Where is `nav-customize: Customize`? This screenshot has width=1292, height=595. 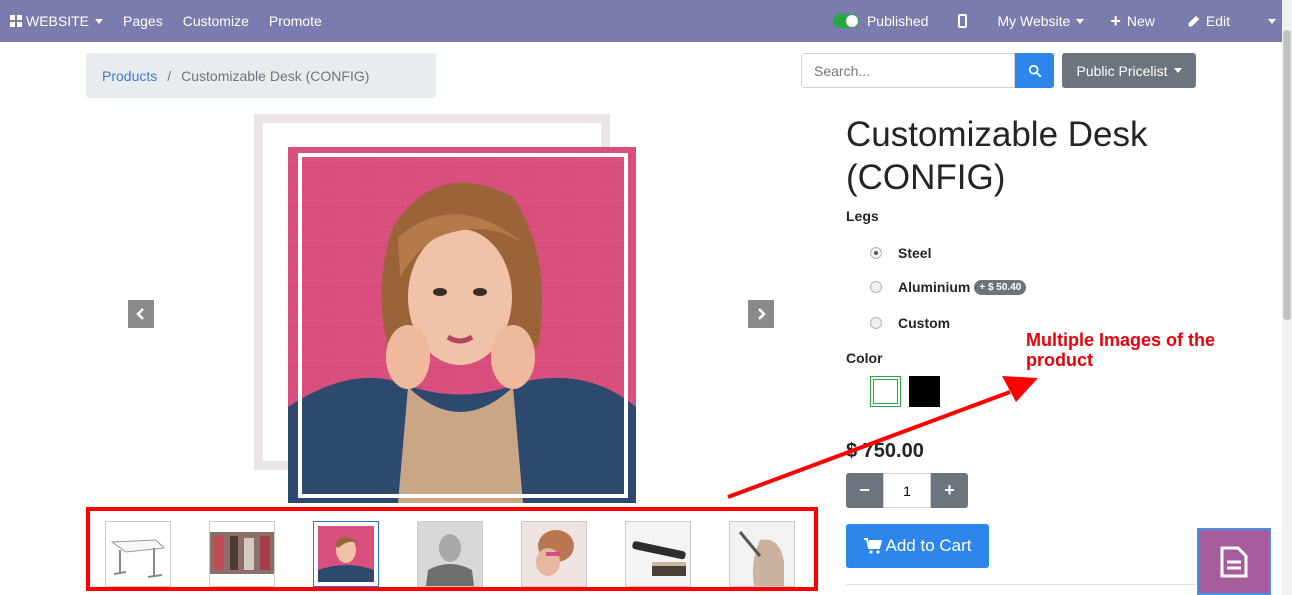
nav-customize: Customize is located at coordinates (216, 21).